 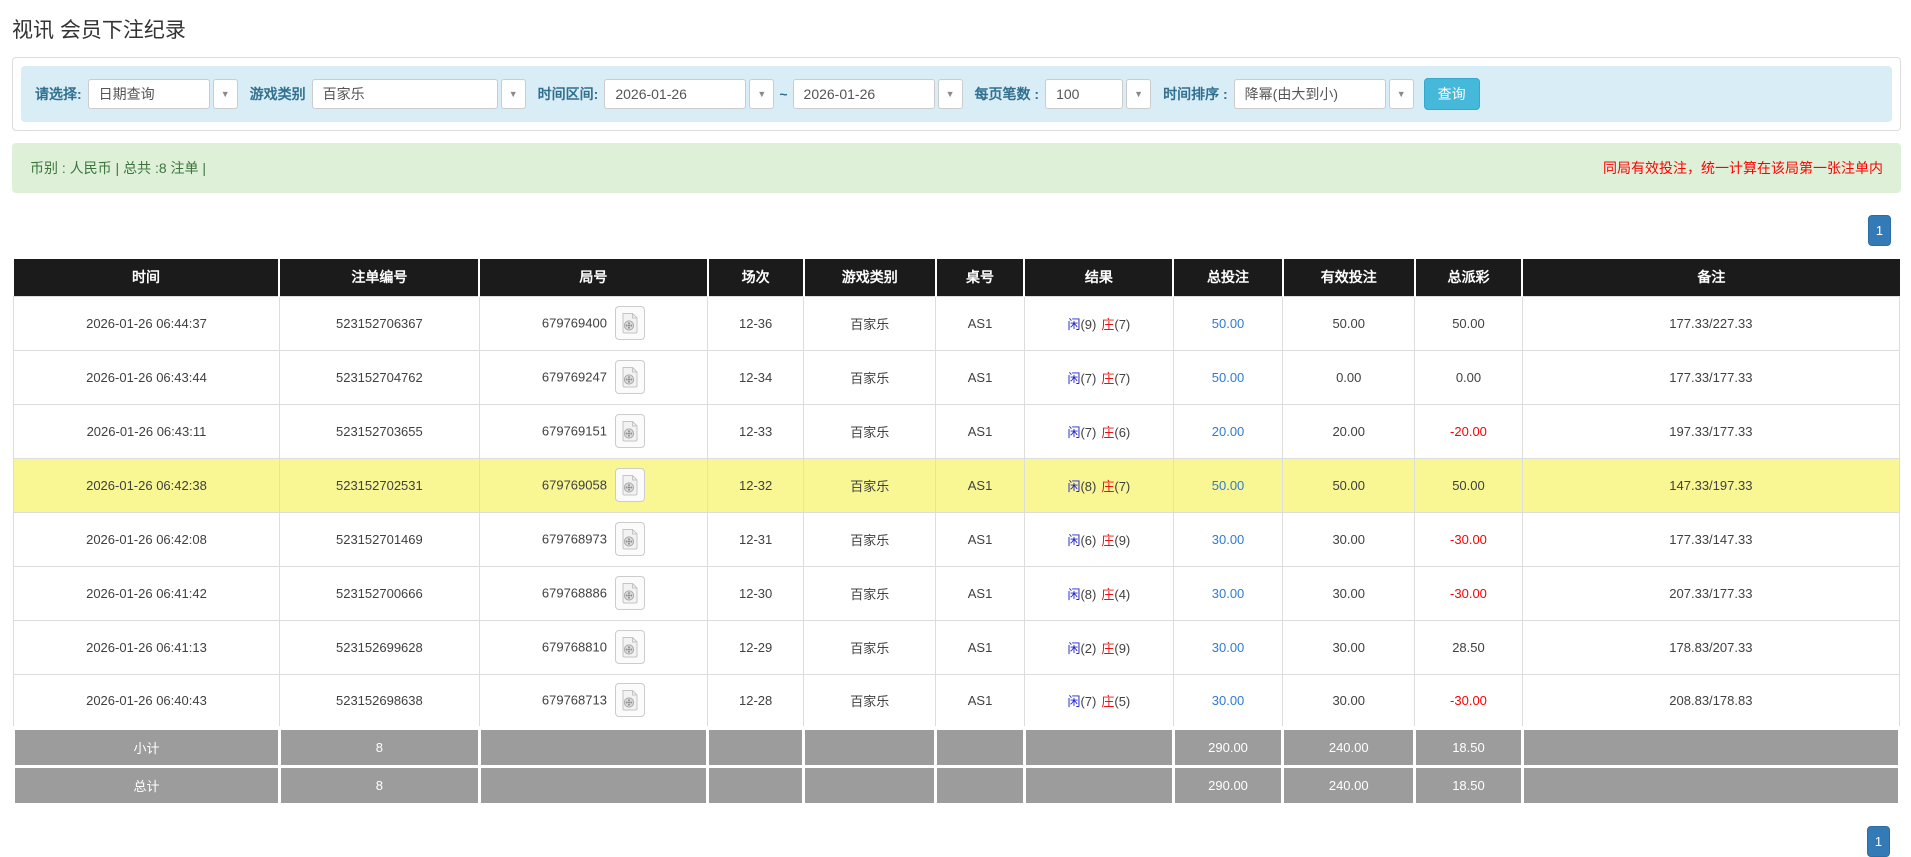 I want to click on result-banker-score: (5), so click(x=1122, y=701).